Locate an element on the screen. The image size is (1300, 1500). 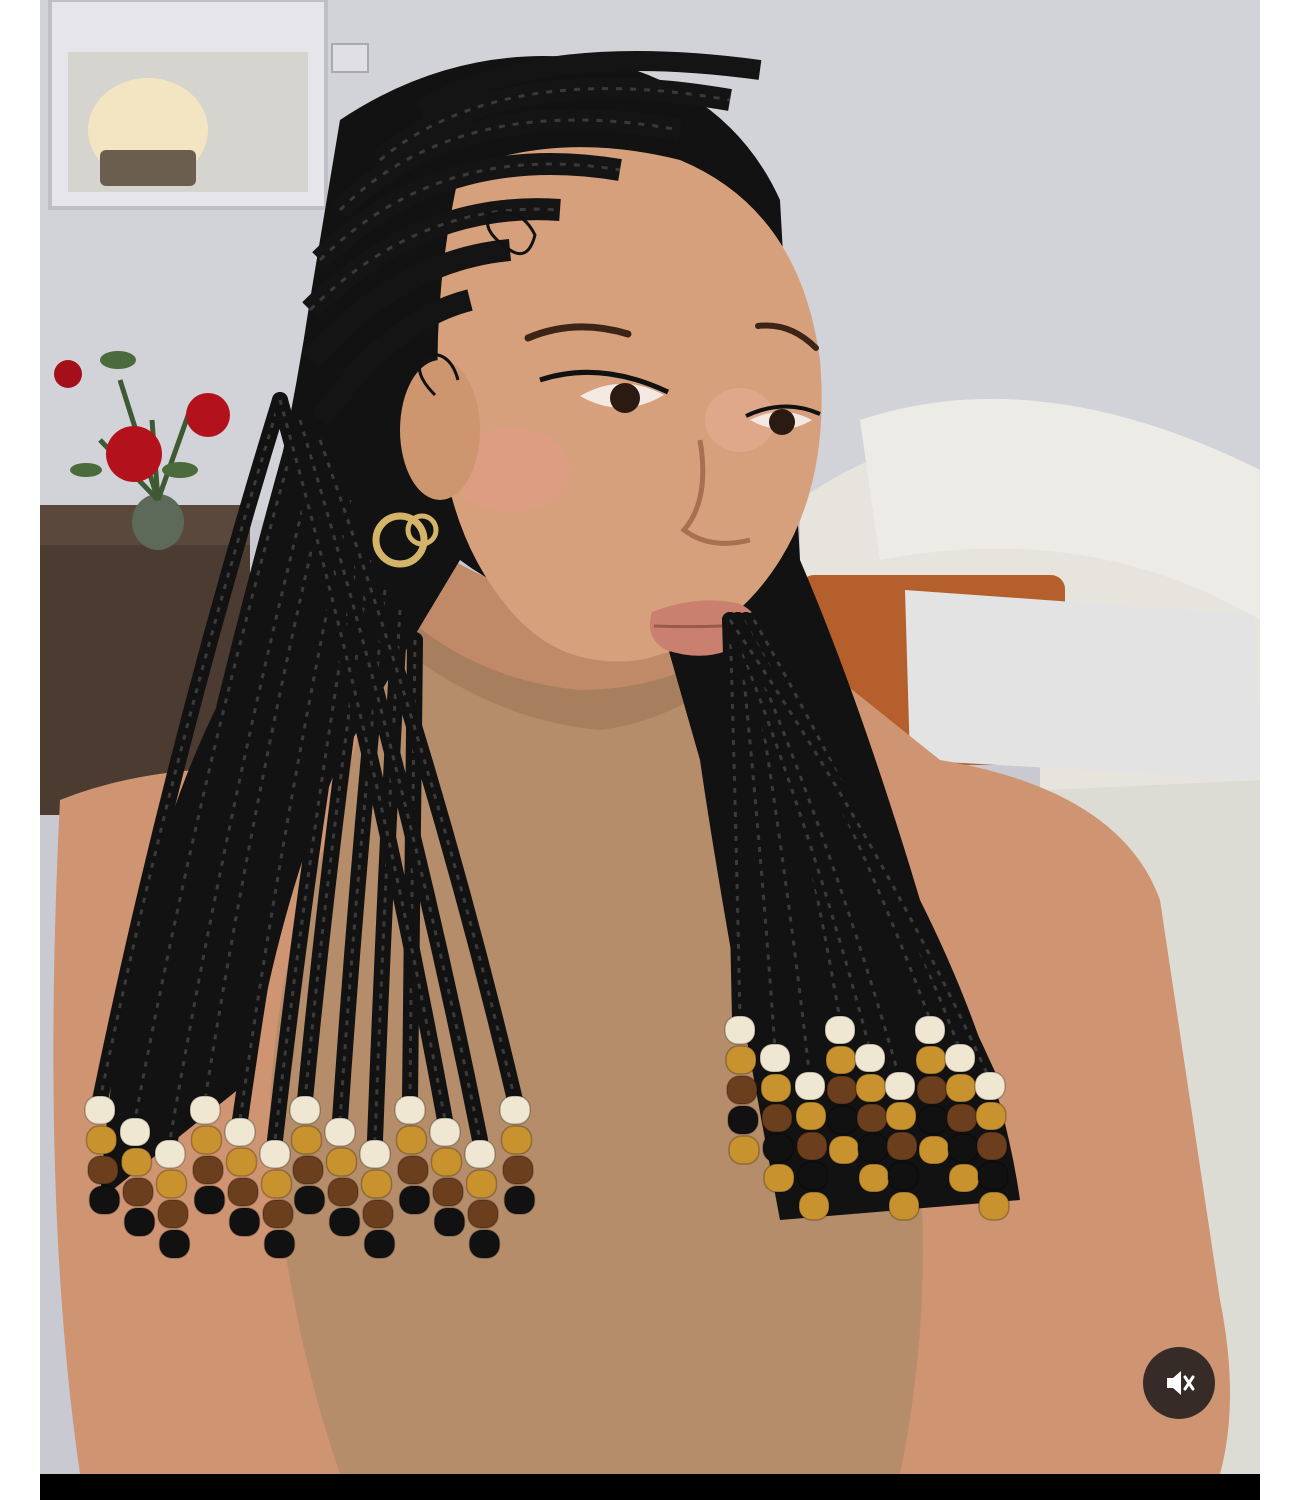
grey-pillow is located at coordinates (1082, 685).